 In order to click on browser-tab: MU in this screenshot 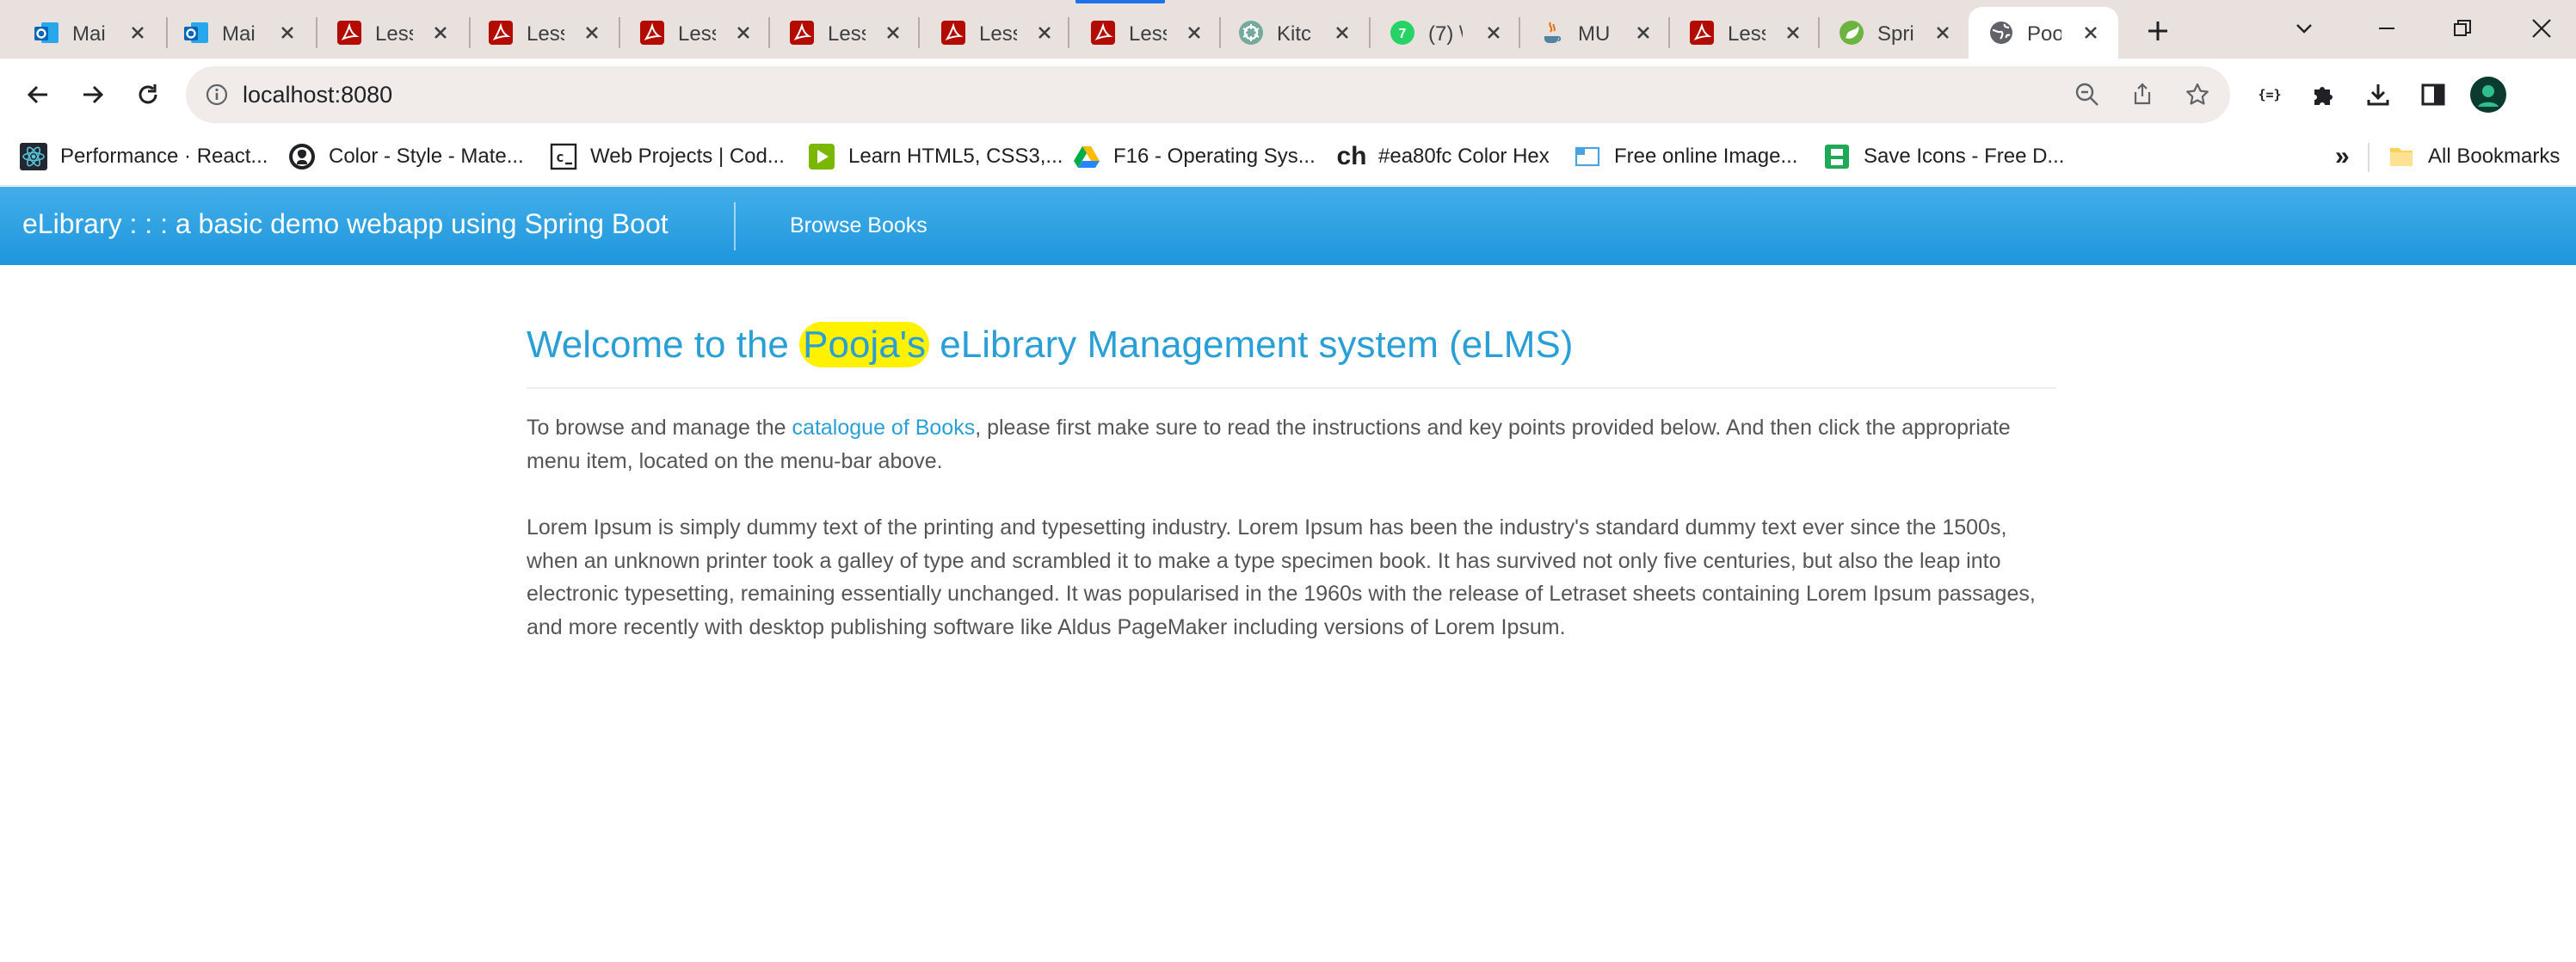, I will do `click(1598, 33)`.